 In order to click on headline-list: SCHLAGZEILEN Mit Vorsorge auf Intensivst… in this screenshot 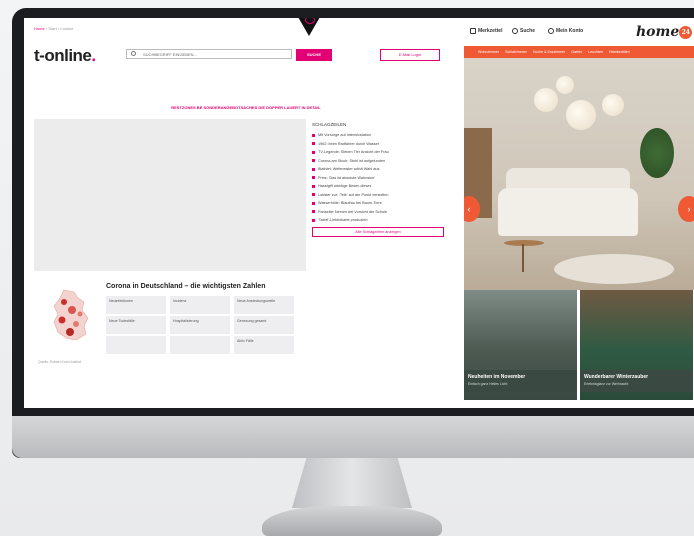, I will do `click(382, 179)`.